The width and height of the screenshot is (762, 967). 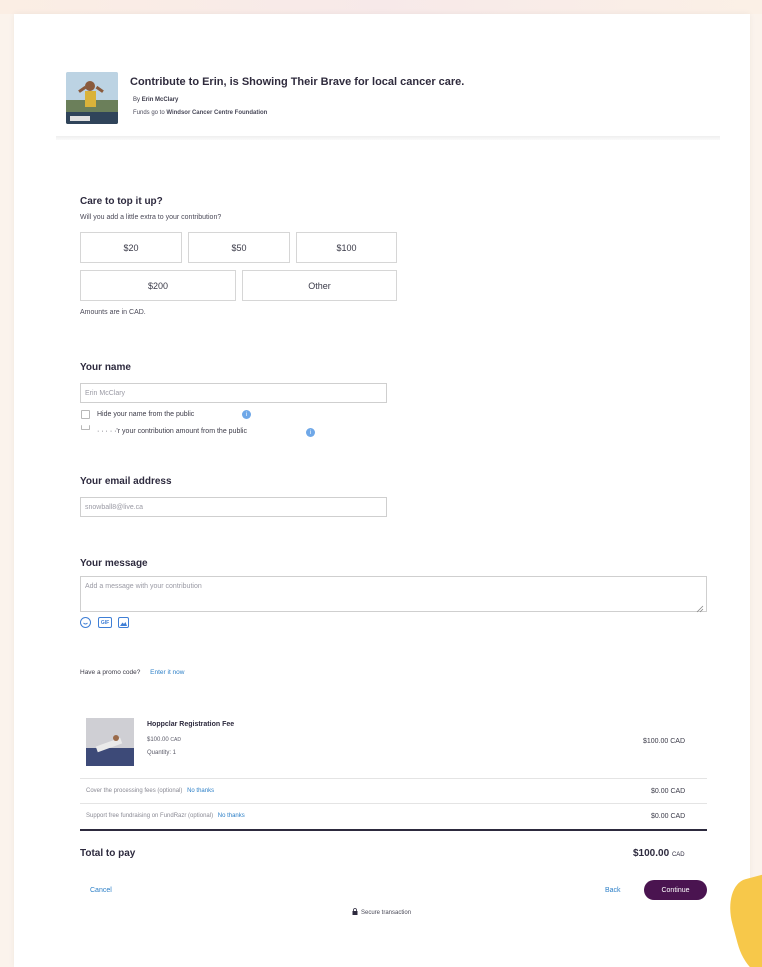 I want to click on item-total: $100.00 CAD, so click(x=664, y=741).